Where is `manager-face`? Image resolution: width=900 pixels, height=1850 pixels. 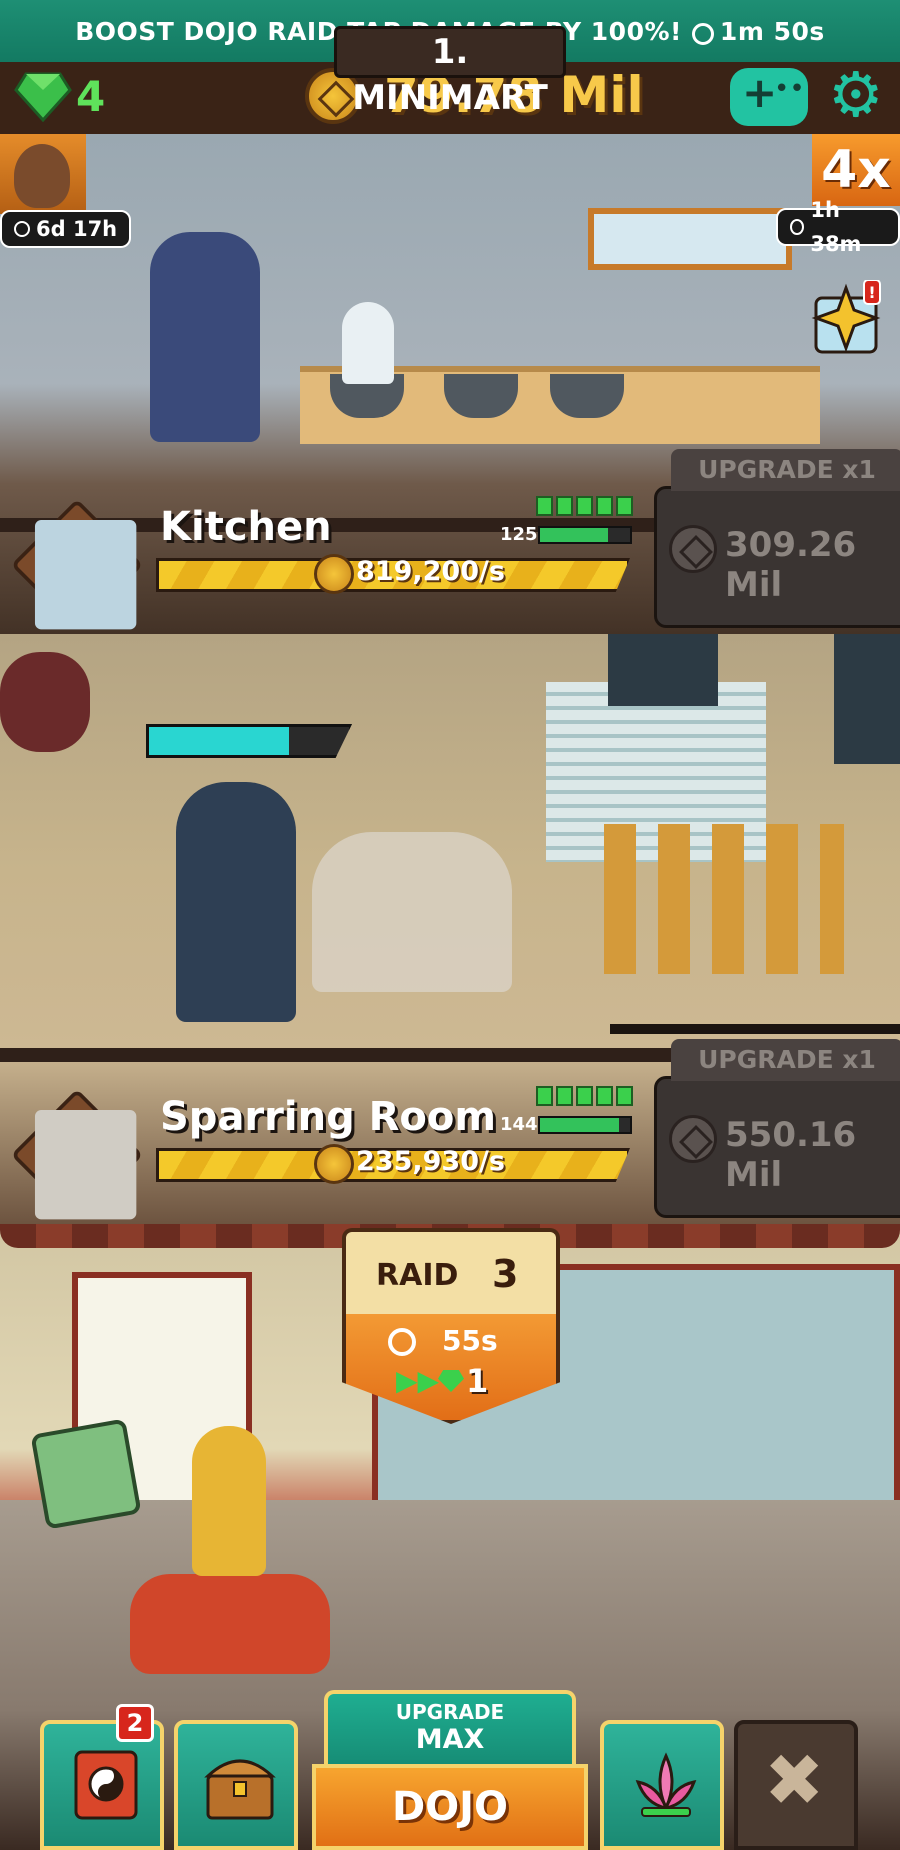 manager-face is located at coordinates (42, 176).